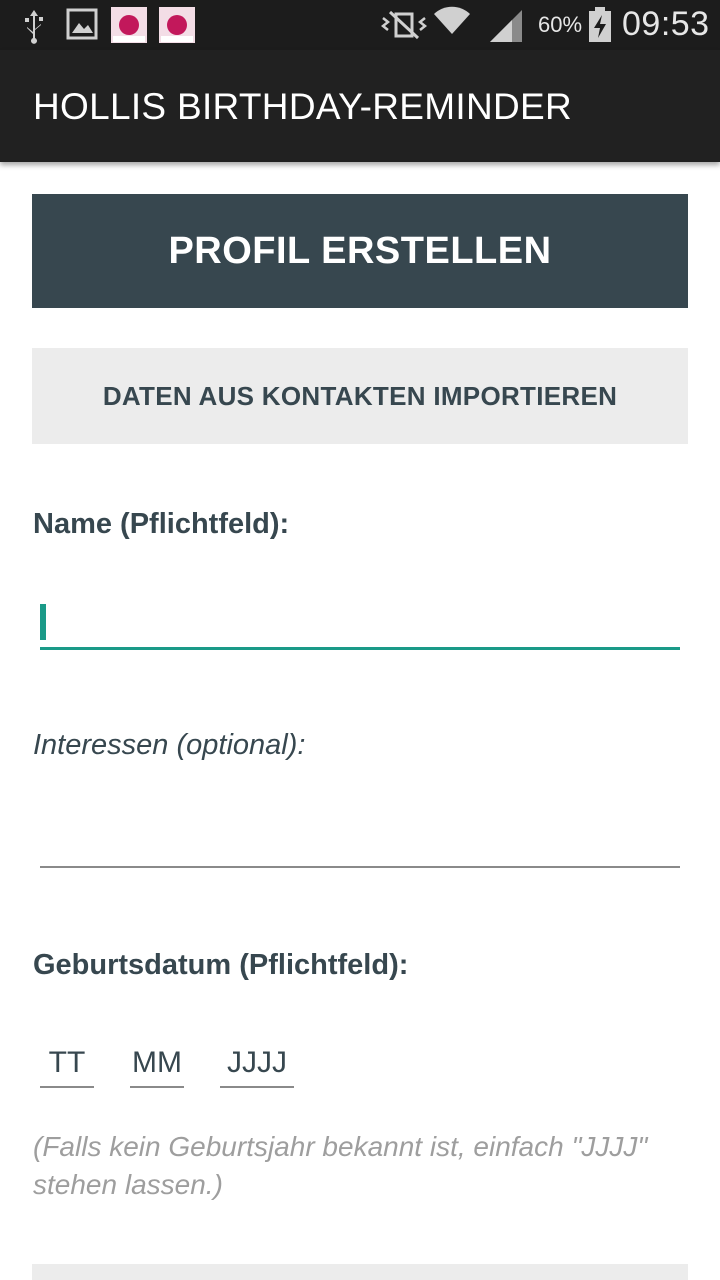  Describe the element at coordinates (303, 106) in the screenshot. I see `app-title: HOLLIS BIRTHDAY-REMINDER` at that location.